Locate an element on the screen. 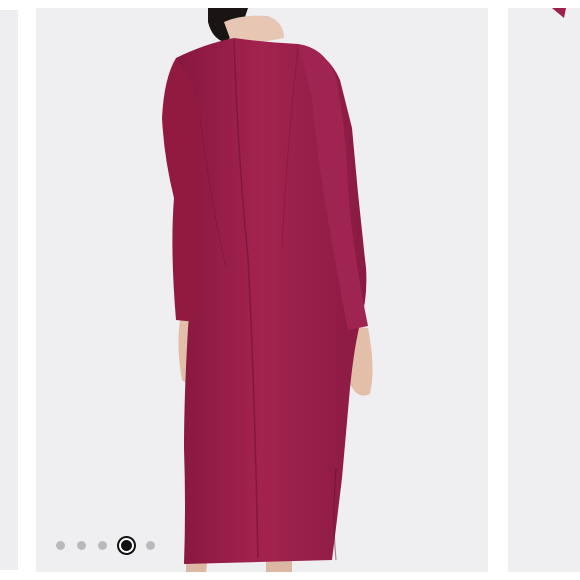 The image size is (580, 580). previous-slide-peek is located at coordinates (9, 290).